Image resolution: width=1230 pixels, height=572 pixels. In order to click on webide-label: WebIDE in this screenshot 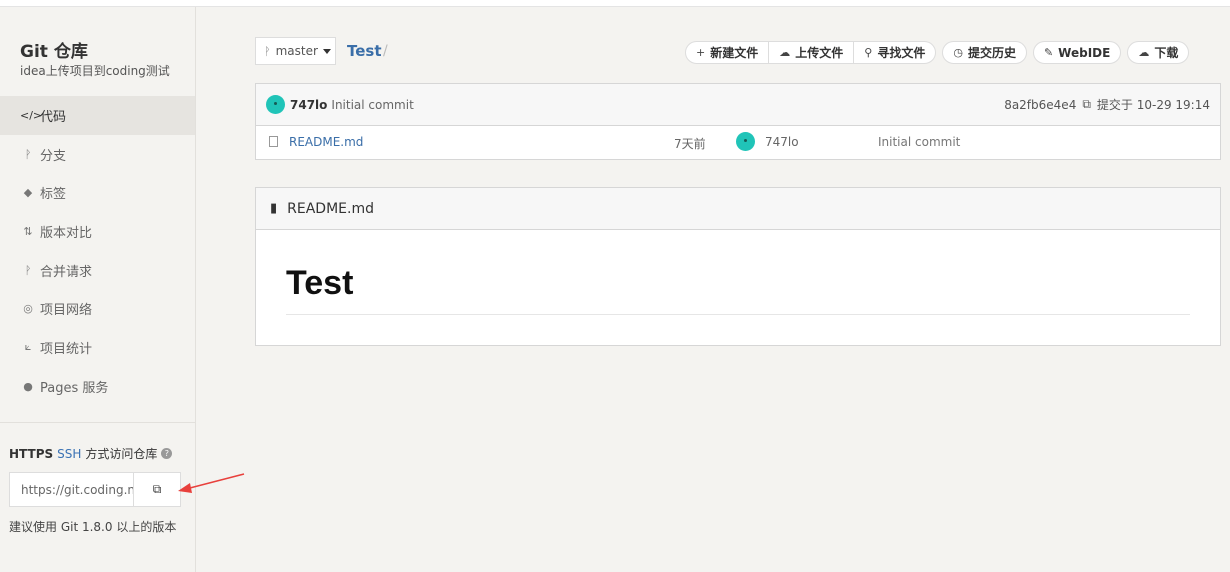, I will do `click(1084, 52)`.